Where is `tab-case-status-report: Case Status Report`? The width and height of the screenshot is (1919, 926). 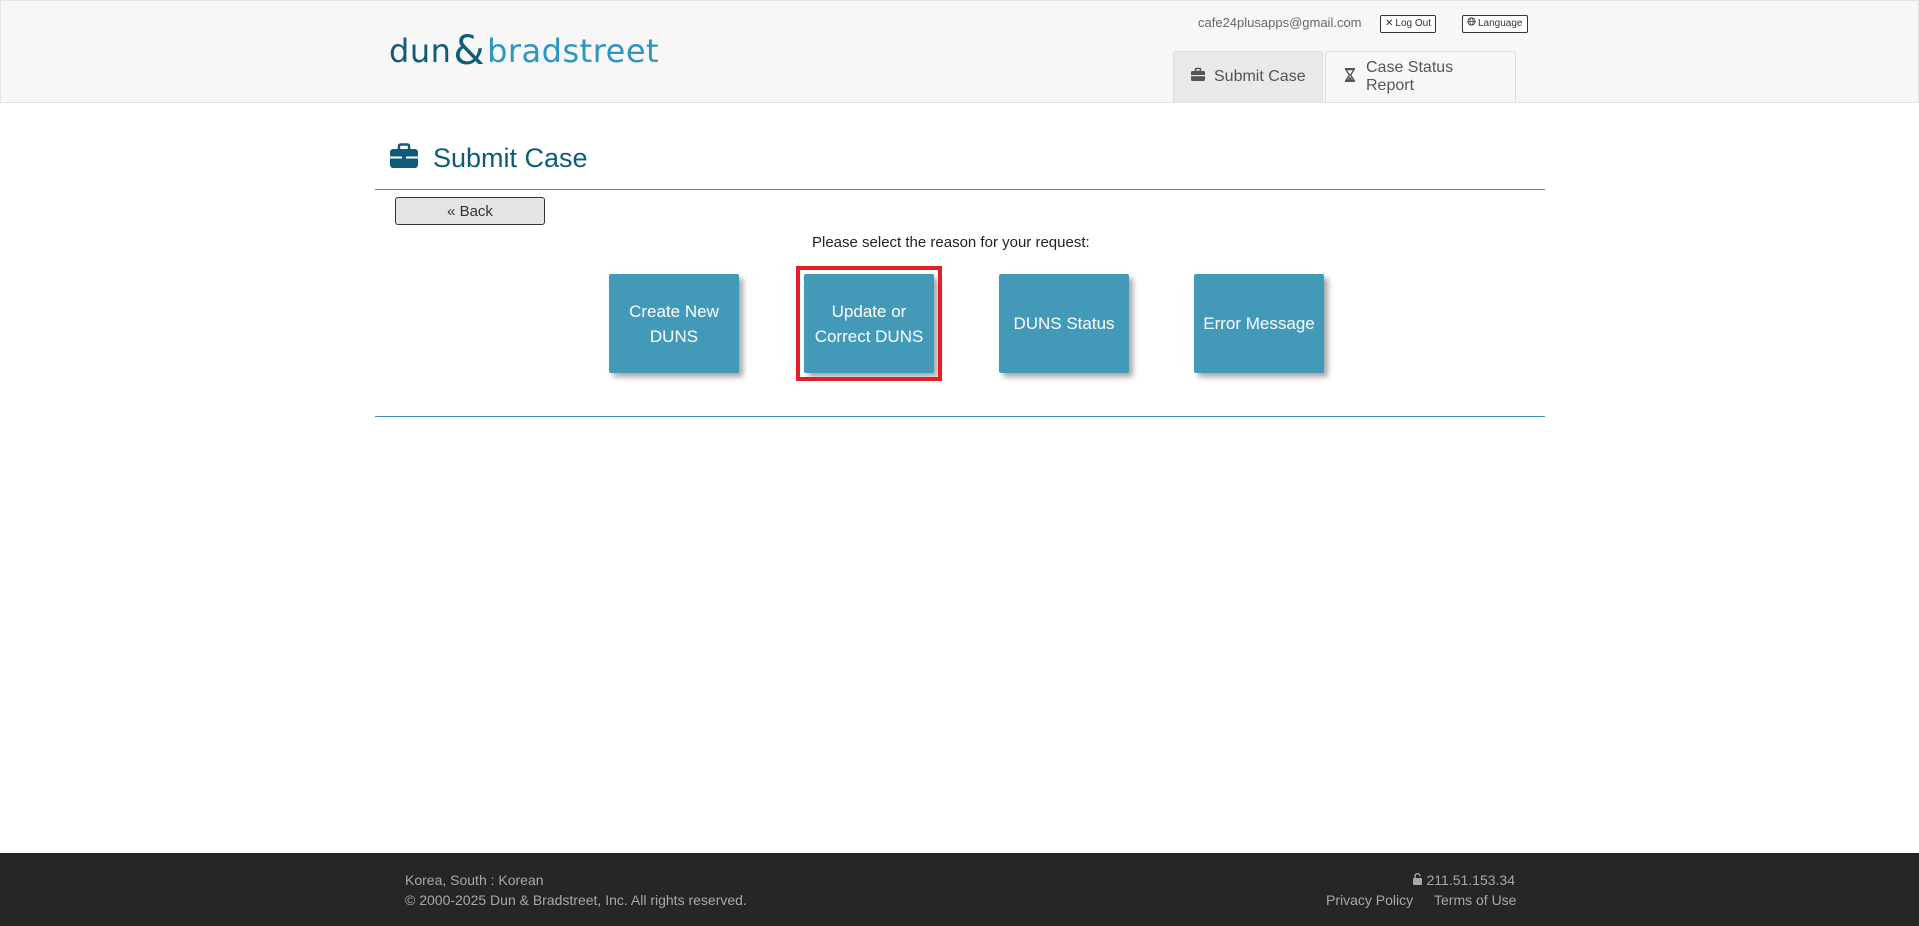 tab-case-status-report: Case Status Report is located at coordinates (1420, 76).